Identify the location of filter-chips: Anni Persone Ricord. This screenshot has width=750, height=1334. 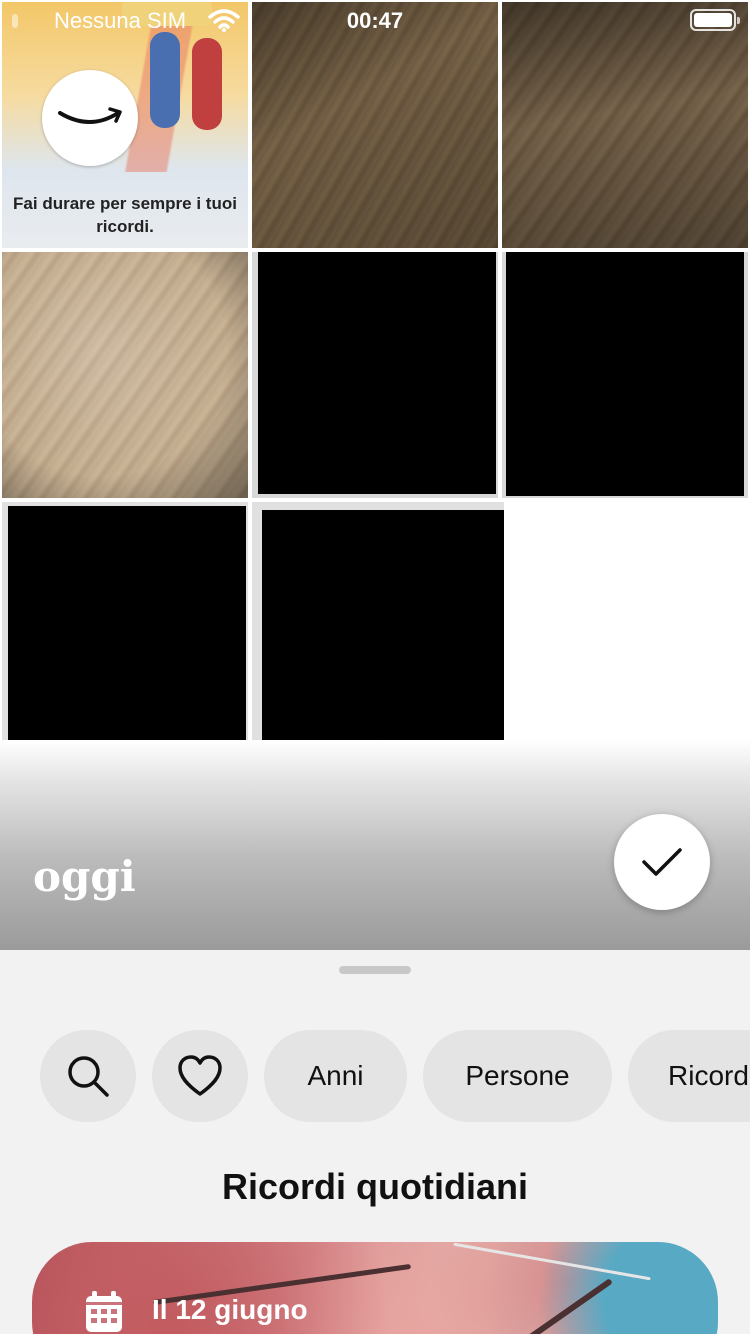
(375, 1076).